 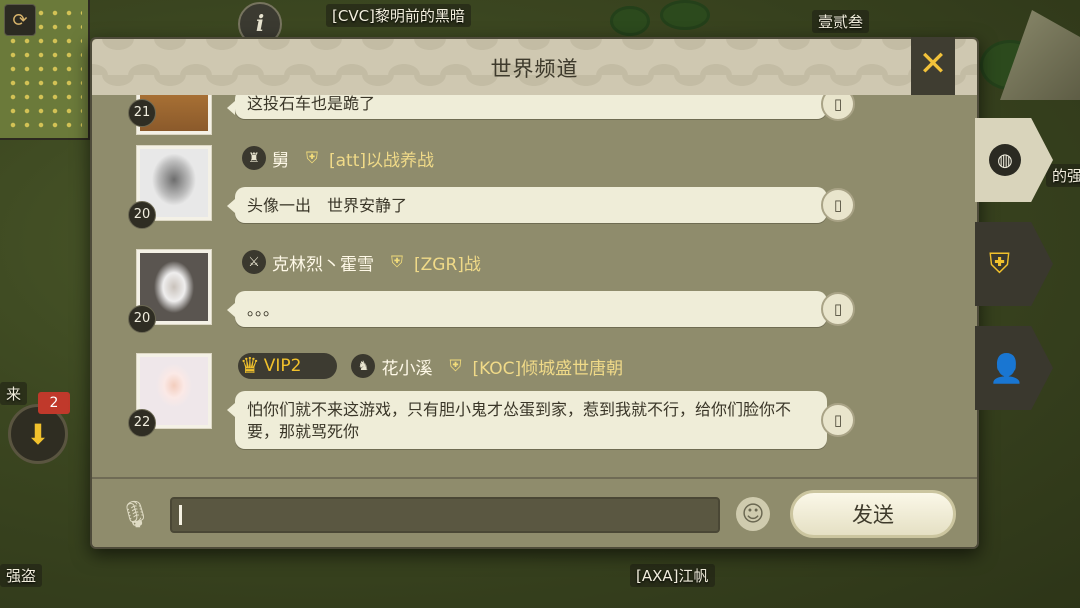 What do you see at coordinates (135, 515) in the screenshot?
I see `microphone-icon: 🎙` at bounding box center [135, 515].